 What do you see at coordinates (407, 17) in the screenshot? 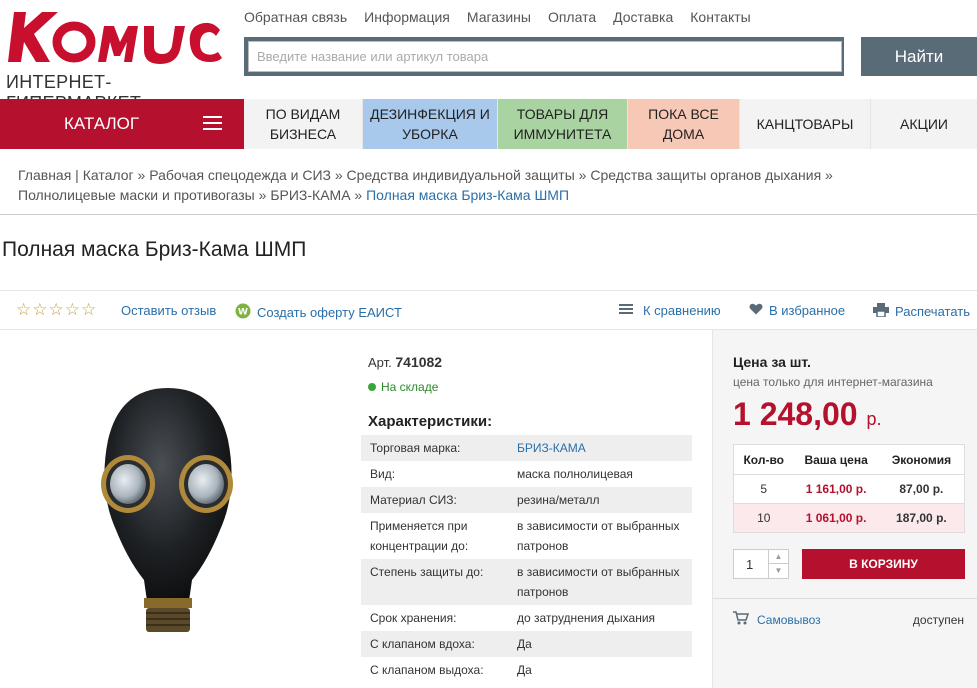
I see `topnav-info: Информация` at bounding box center [407, 17].